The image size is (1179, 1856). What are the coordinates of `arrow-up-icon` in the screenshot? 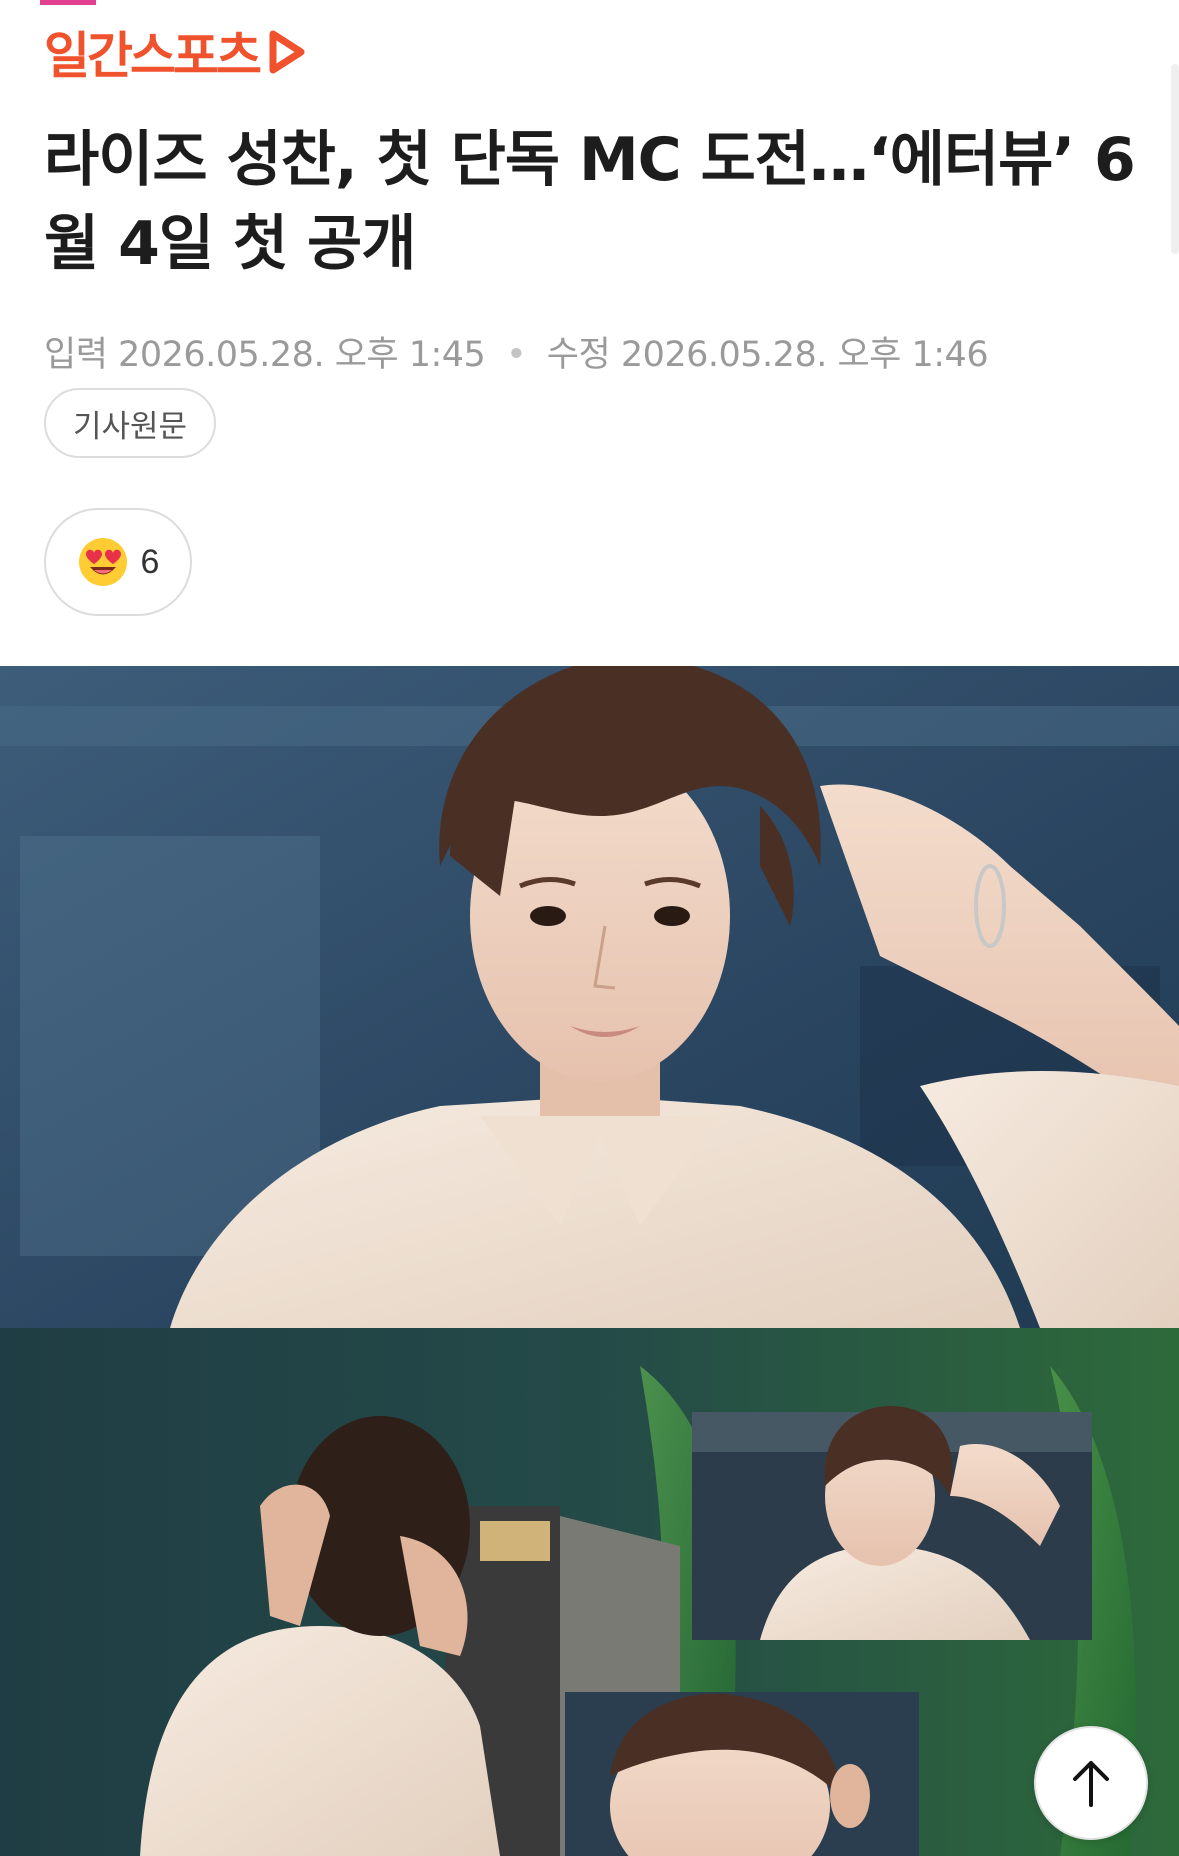 It's located at (1091, 1784).